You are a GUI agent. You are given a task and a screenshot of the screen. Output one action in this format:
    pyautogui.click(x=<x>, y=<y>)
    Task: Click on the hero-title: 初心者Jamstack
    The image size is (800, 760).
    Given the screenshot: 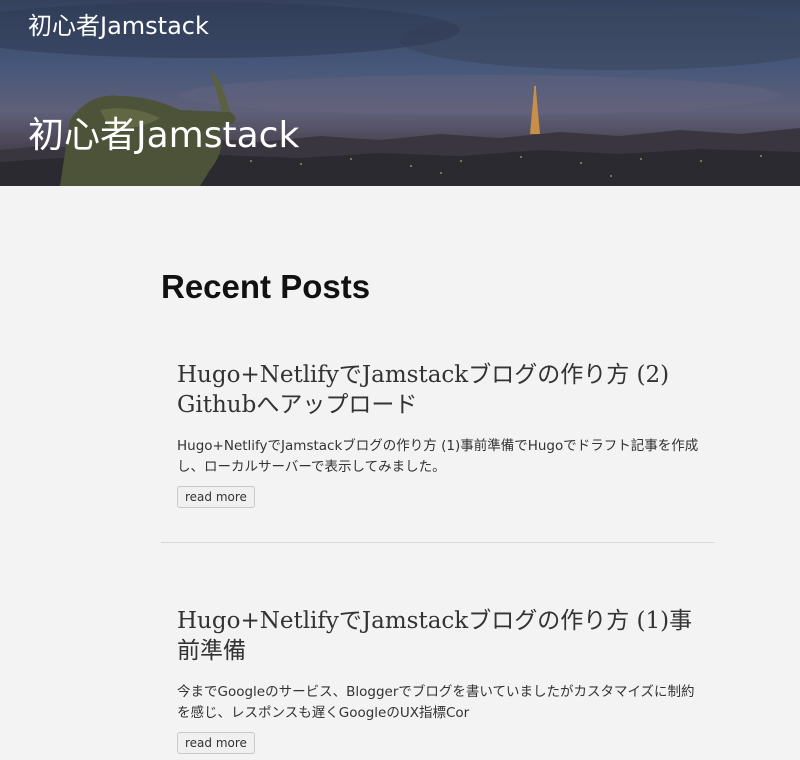 What is the action you would take?
    pyautogui.click(x=164, y=135)
    